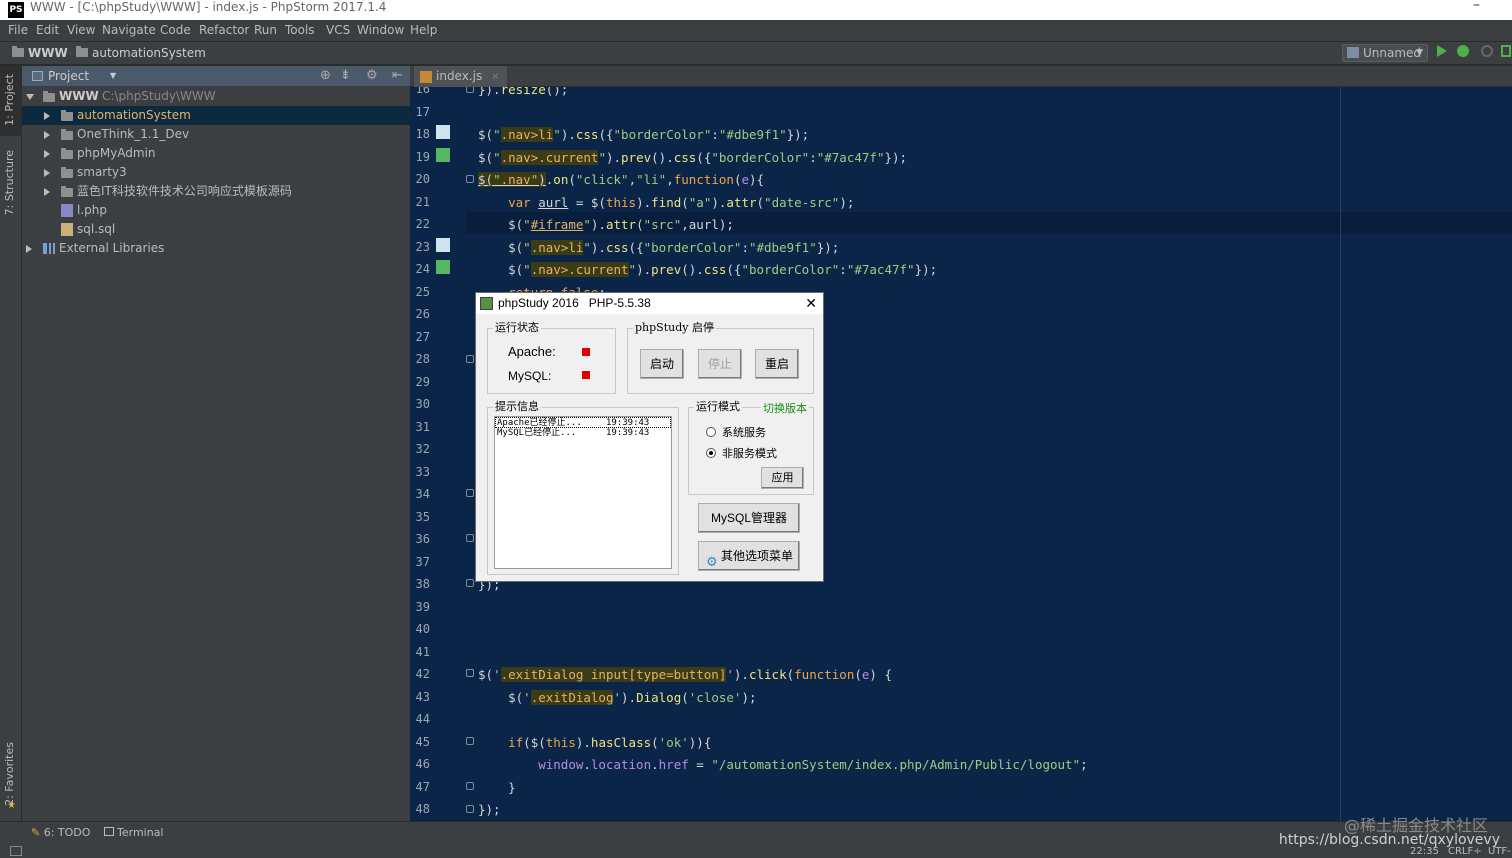 The image size is (1512, 858). I want to click on line-number: 32, so click(422, 449).